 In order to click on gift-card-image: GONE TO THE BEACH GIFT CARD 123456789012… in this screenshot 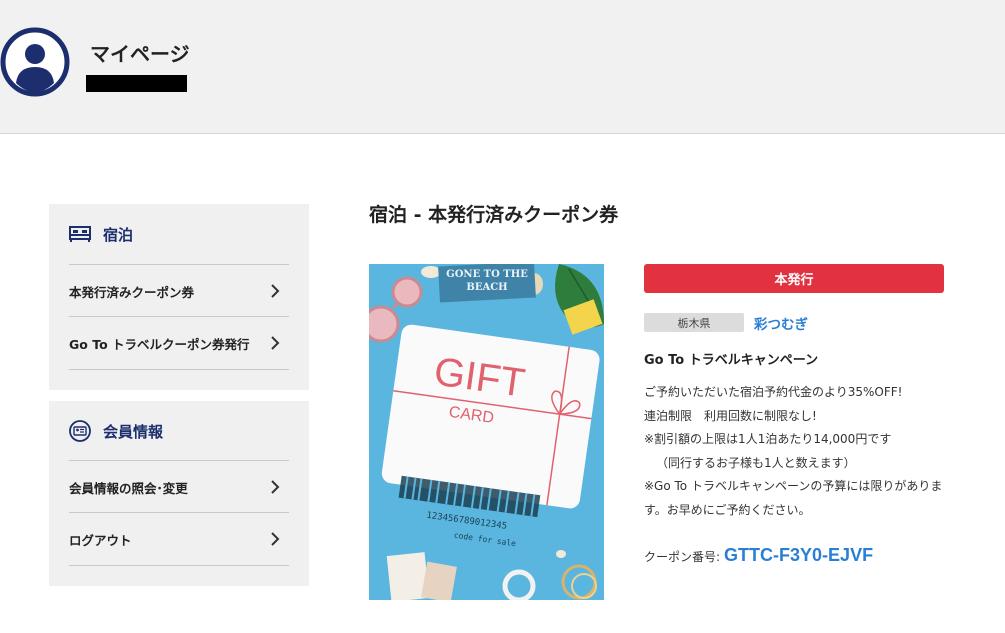, I will do `click(486, 432)`.